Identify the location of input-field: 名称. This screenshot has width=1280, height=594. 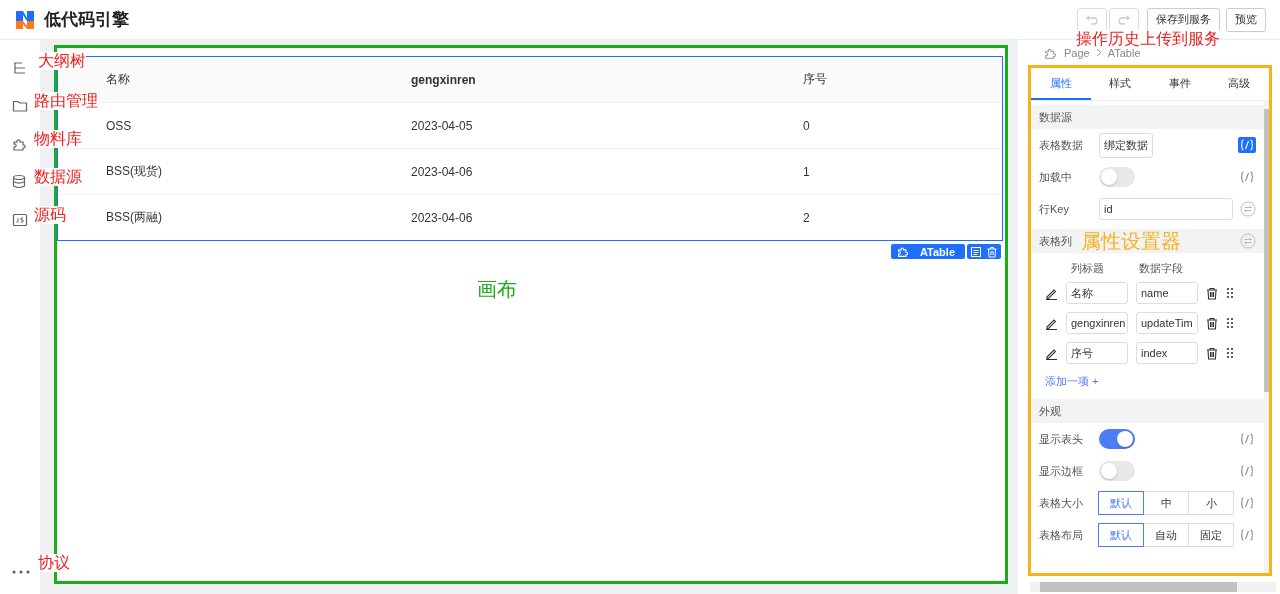
(1097, 293).